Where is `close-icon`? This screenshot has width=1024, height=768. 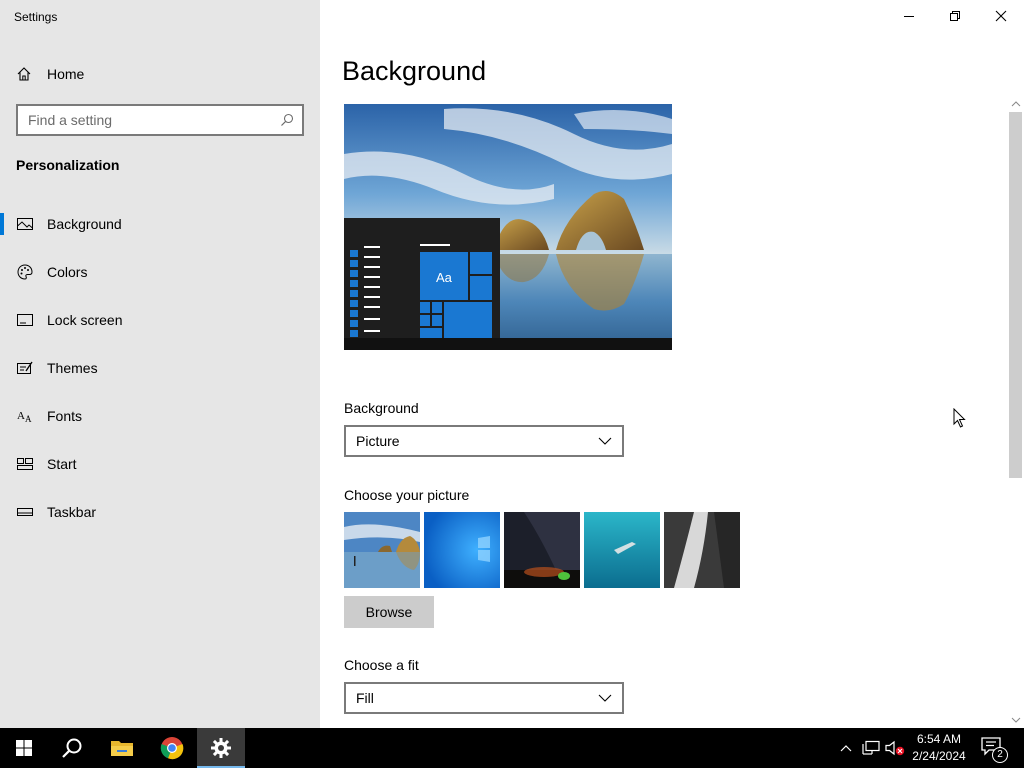 close-icon is located at coordinates (1001, 16).